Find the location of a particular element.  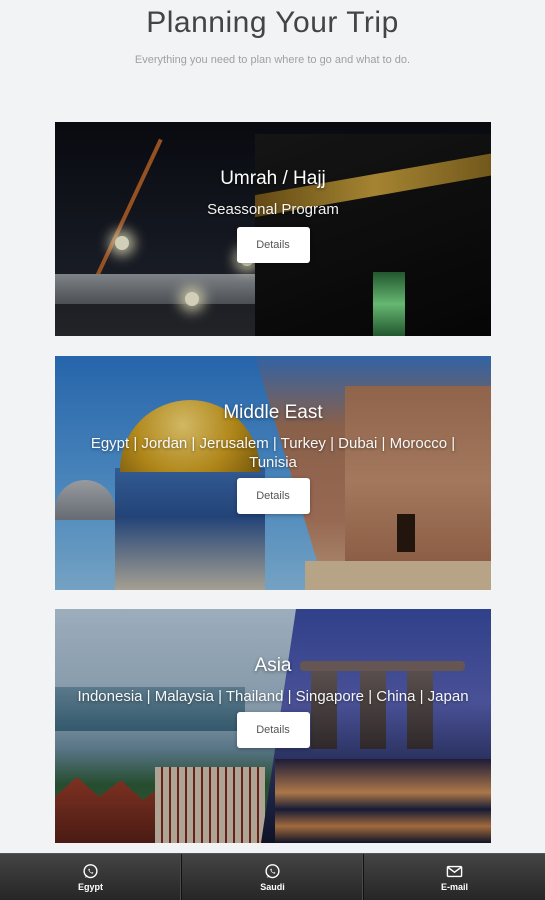

page-title: Planning Your Trip is located at coordinates (272, 22).